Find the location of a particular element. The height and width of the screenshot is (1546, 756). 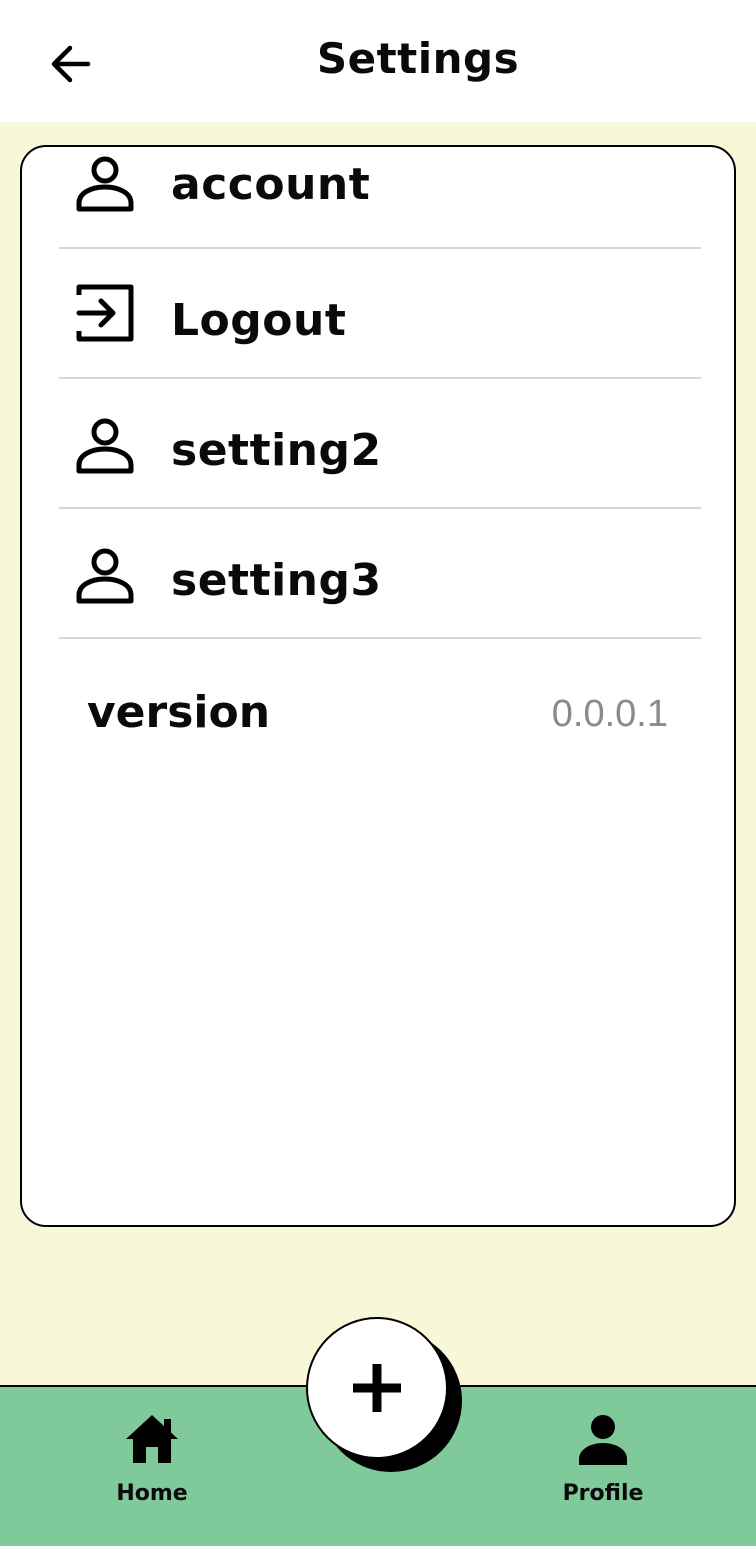

version-label: version is located at coordinates (179, 712).